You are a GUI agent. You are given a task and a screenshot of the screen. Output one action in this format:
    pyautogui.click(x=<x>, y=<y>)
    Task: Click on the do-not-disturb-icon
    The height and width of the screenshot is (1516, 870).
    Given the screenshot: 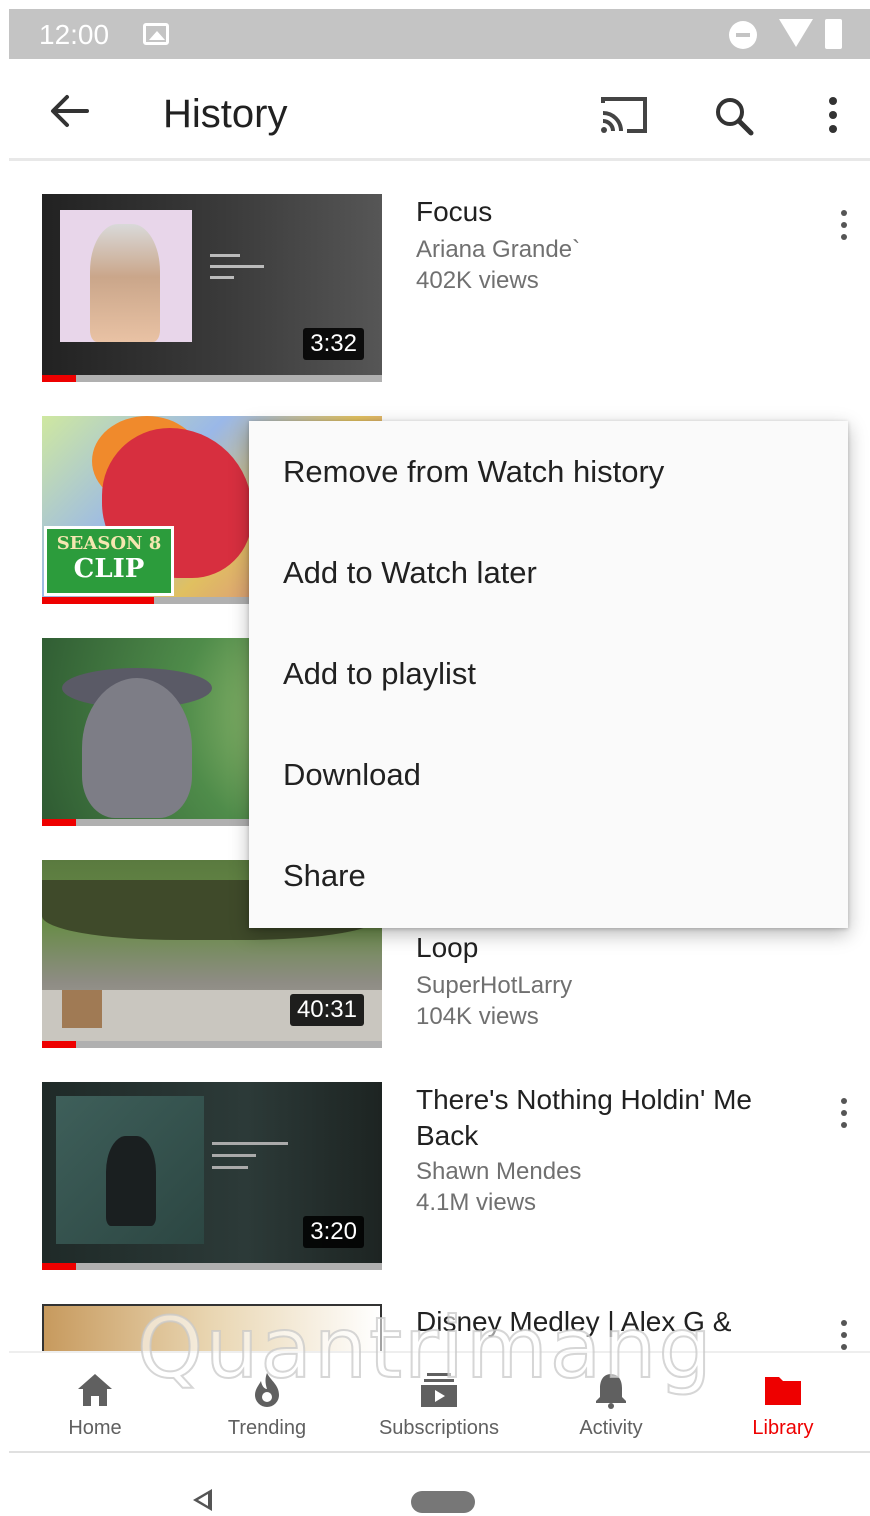 What is the action you would take?
    pyautogui.click(x=743, y=35)
    